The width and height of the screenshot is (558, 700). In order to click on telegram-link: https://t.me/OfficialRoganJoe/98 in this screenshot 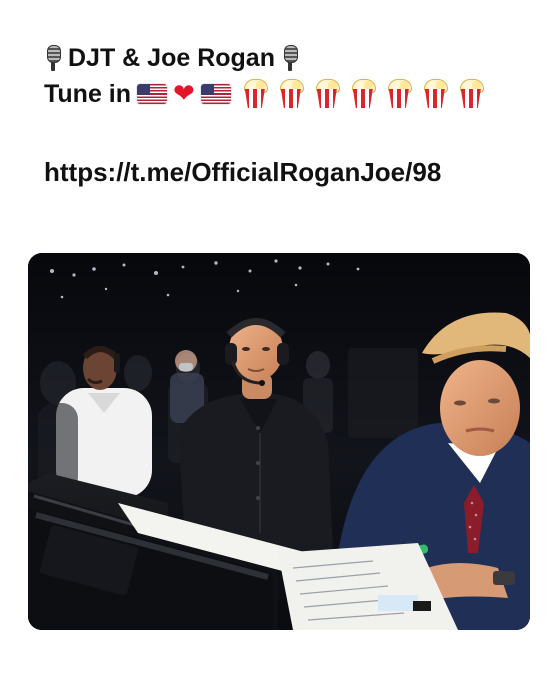, I will do `click(242, 172)`.